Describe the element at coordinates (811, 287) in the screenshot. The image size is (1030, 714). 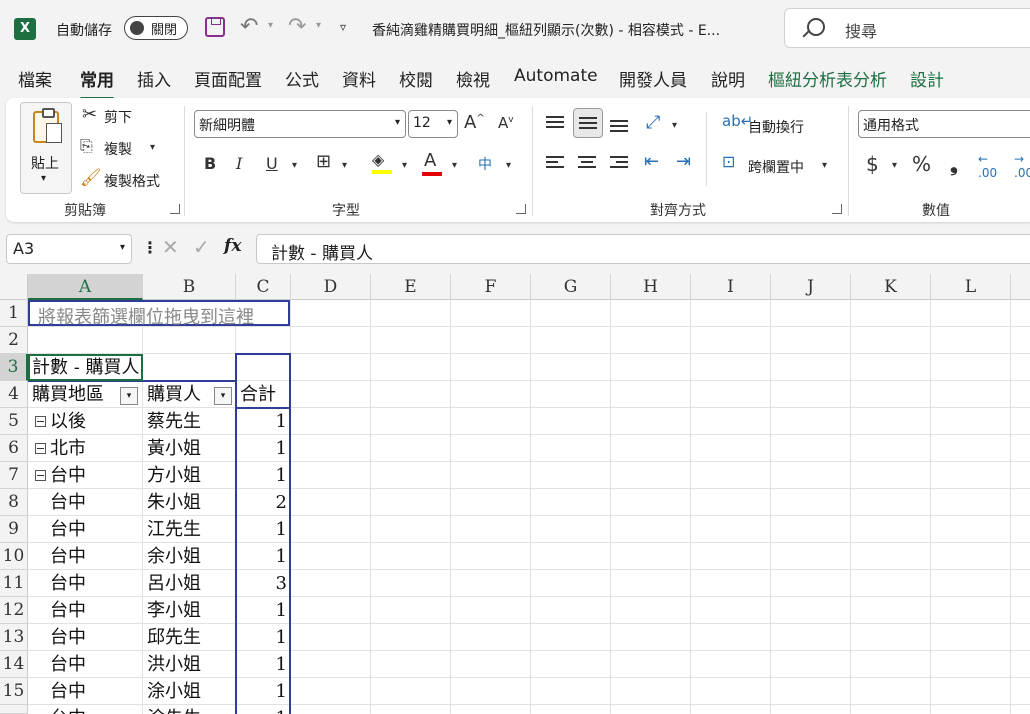
I see `column-header-j: J` at that location.